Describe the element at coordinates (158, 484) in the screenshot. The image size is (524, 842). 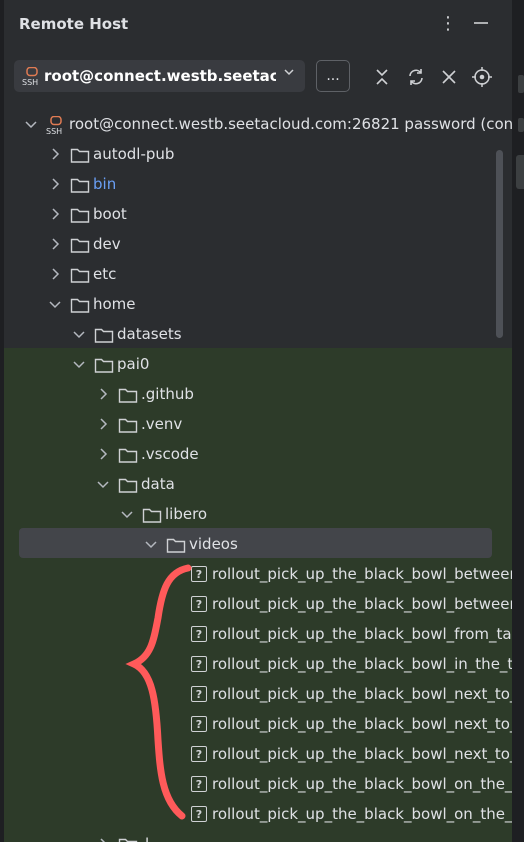
I see `folder-label: data` at that location.